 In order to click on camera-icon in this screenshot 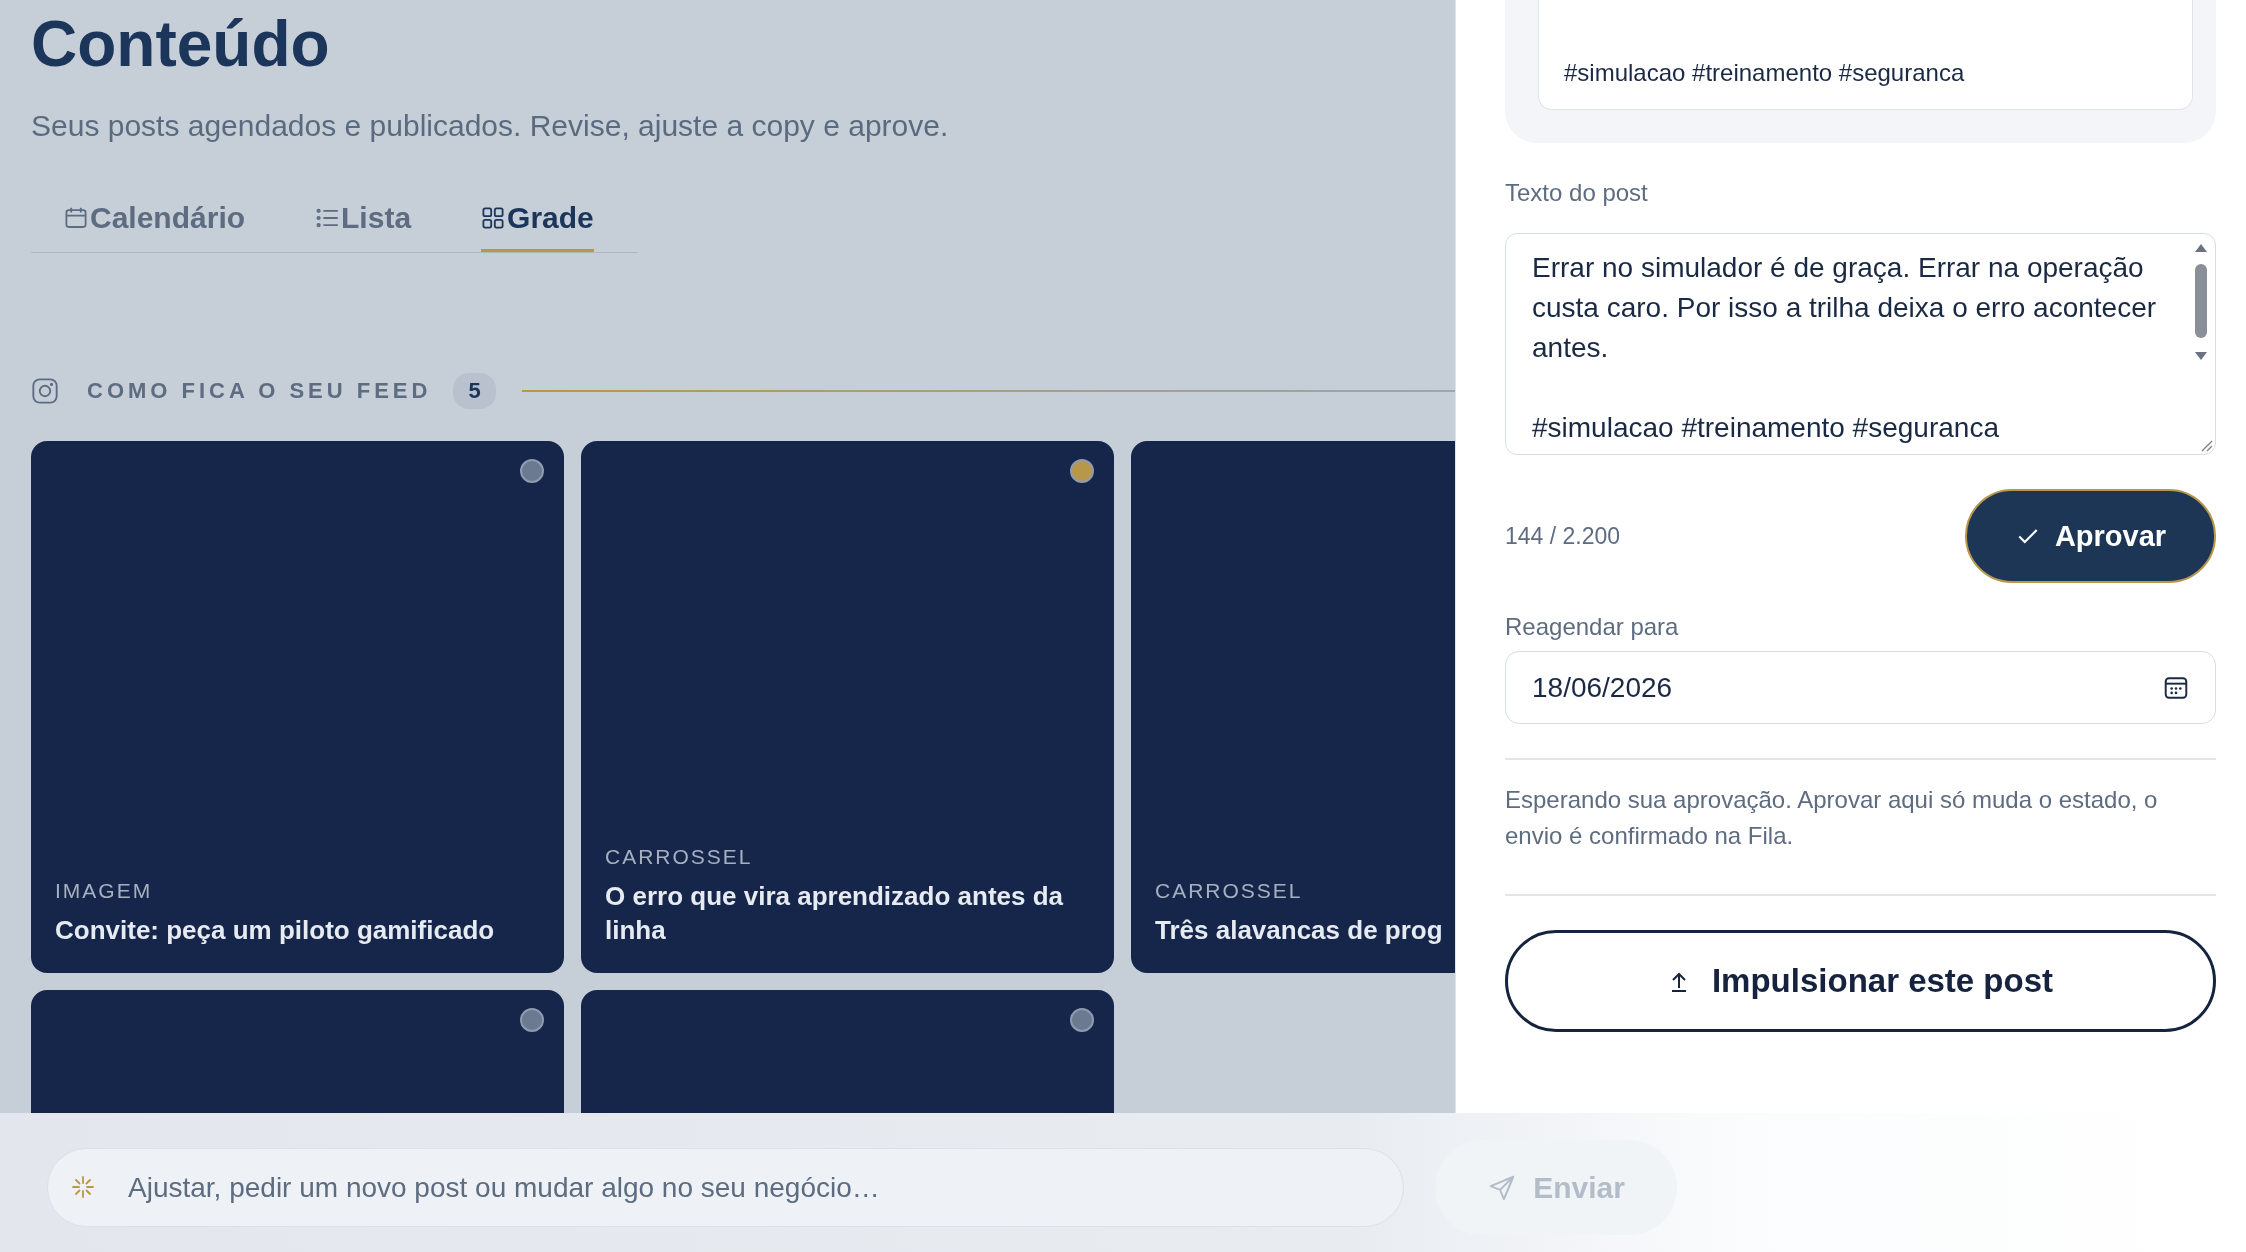, I will do `click(45, 391)`.